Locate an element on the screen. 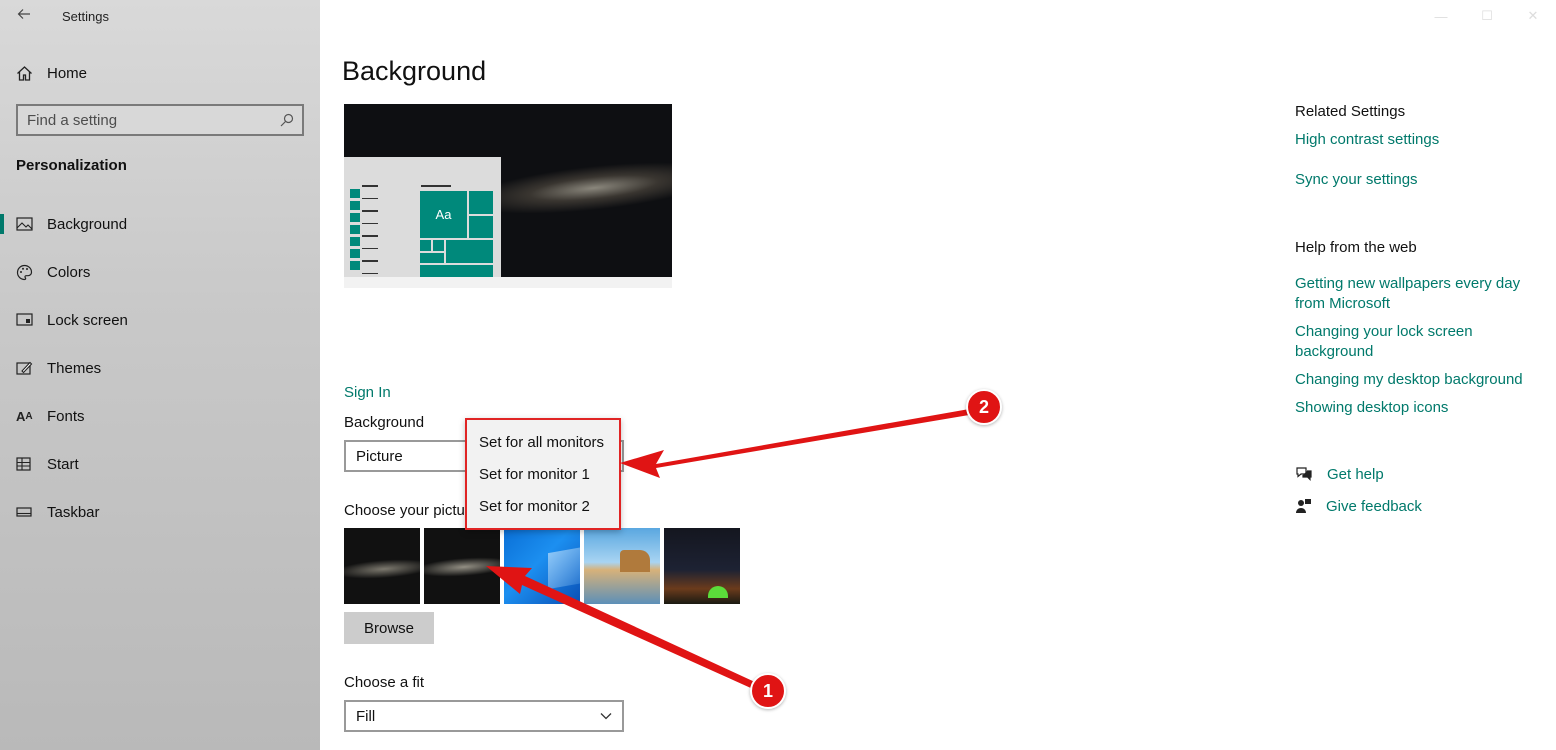 The width and height of the screenshot is (1556, 750). choose-picture-label: Choose your pictu is located at coordinates (404, 510).